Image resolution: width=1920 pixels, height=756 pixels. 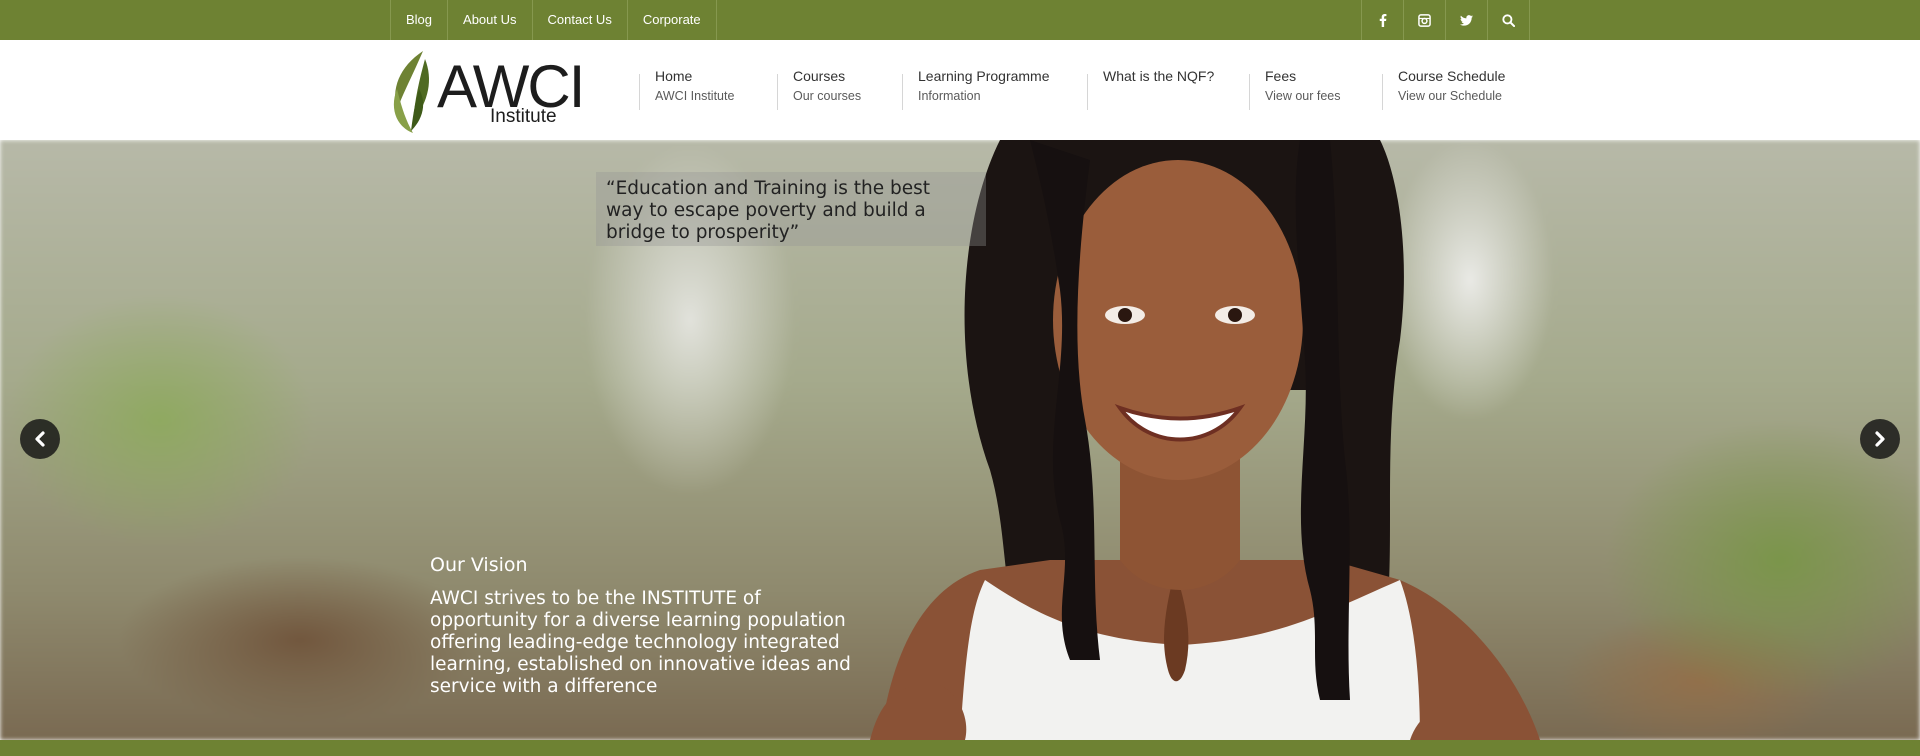 I want to click on nav-item-title: Home, so click(x=674, y=76).